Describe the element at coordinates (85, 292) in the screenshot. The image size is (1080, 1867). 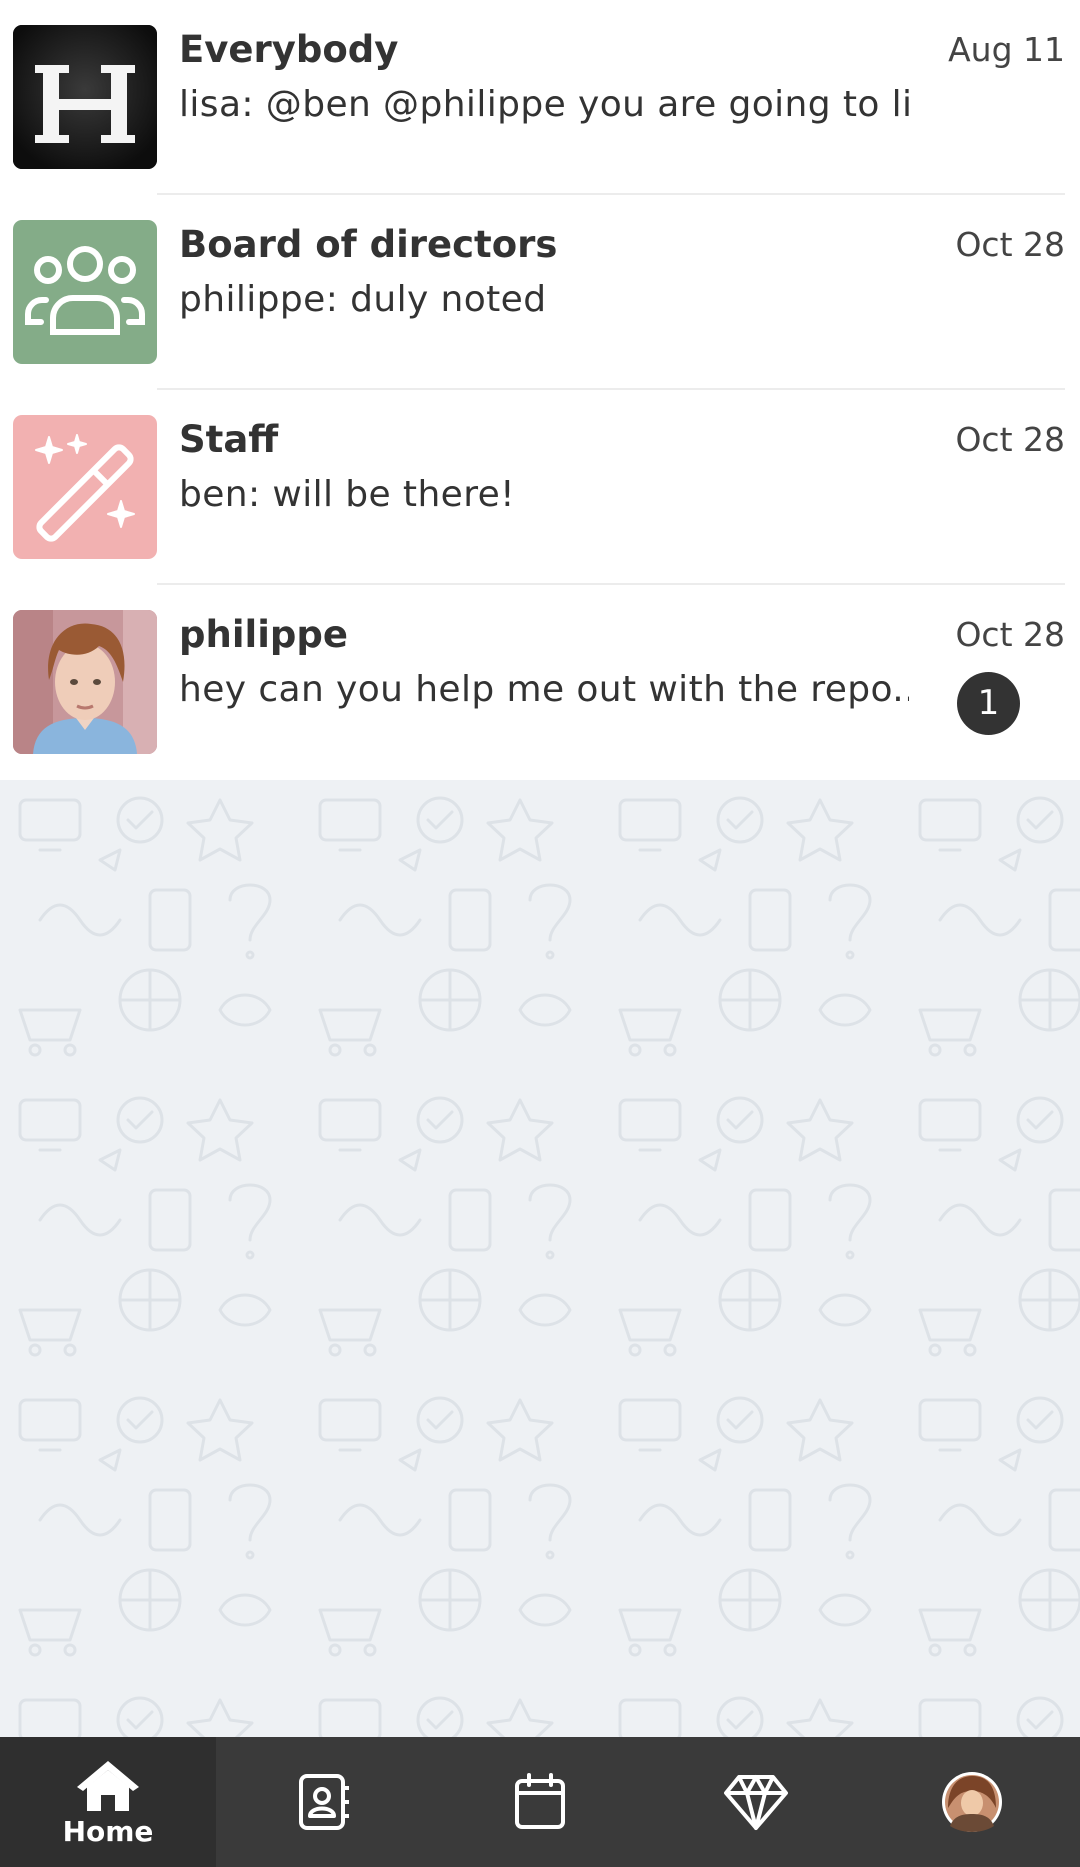
I see `group-icon` at that location.